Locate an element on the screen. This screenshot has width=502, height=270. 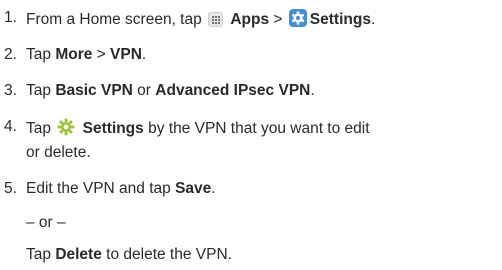
apps-label: Apps is located at coordinates (250, 19).